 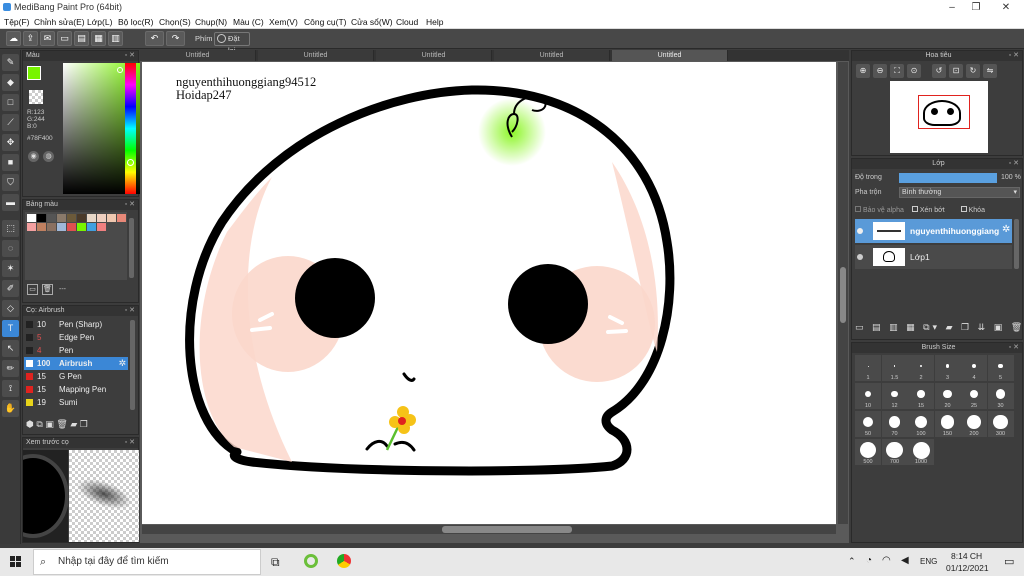 I want to click on tab-untitled-5: Untitled, so click(x=670, y=55).